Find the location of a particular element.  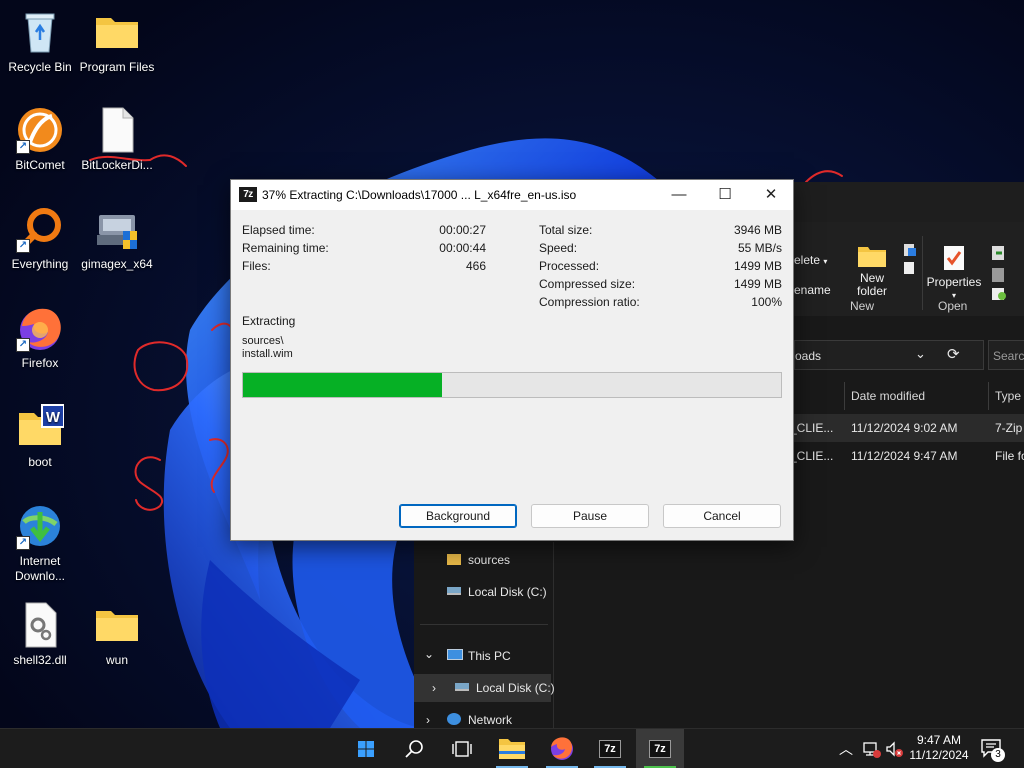

desktop-icon-label: Everything is located at coordinates (40, 264).